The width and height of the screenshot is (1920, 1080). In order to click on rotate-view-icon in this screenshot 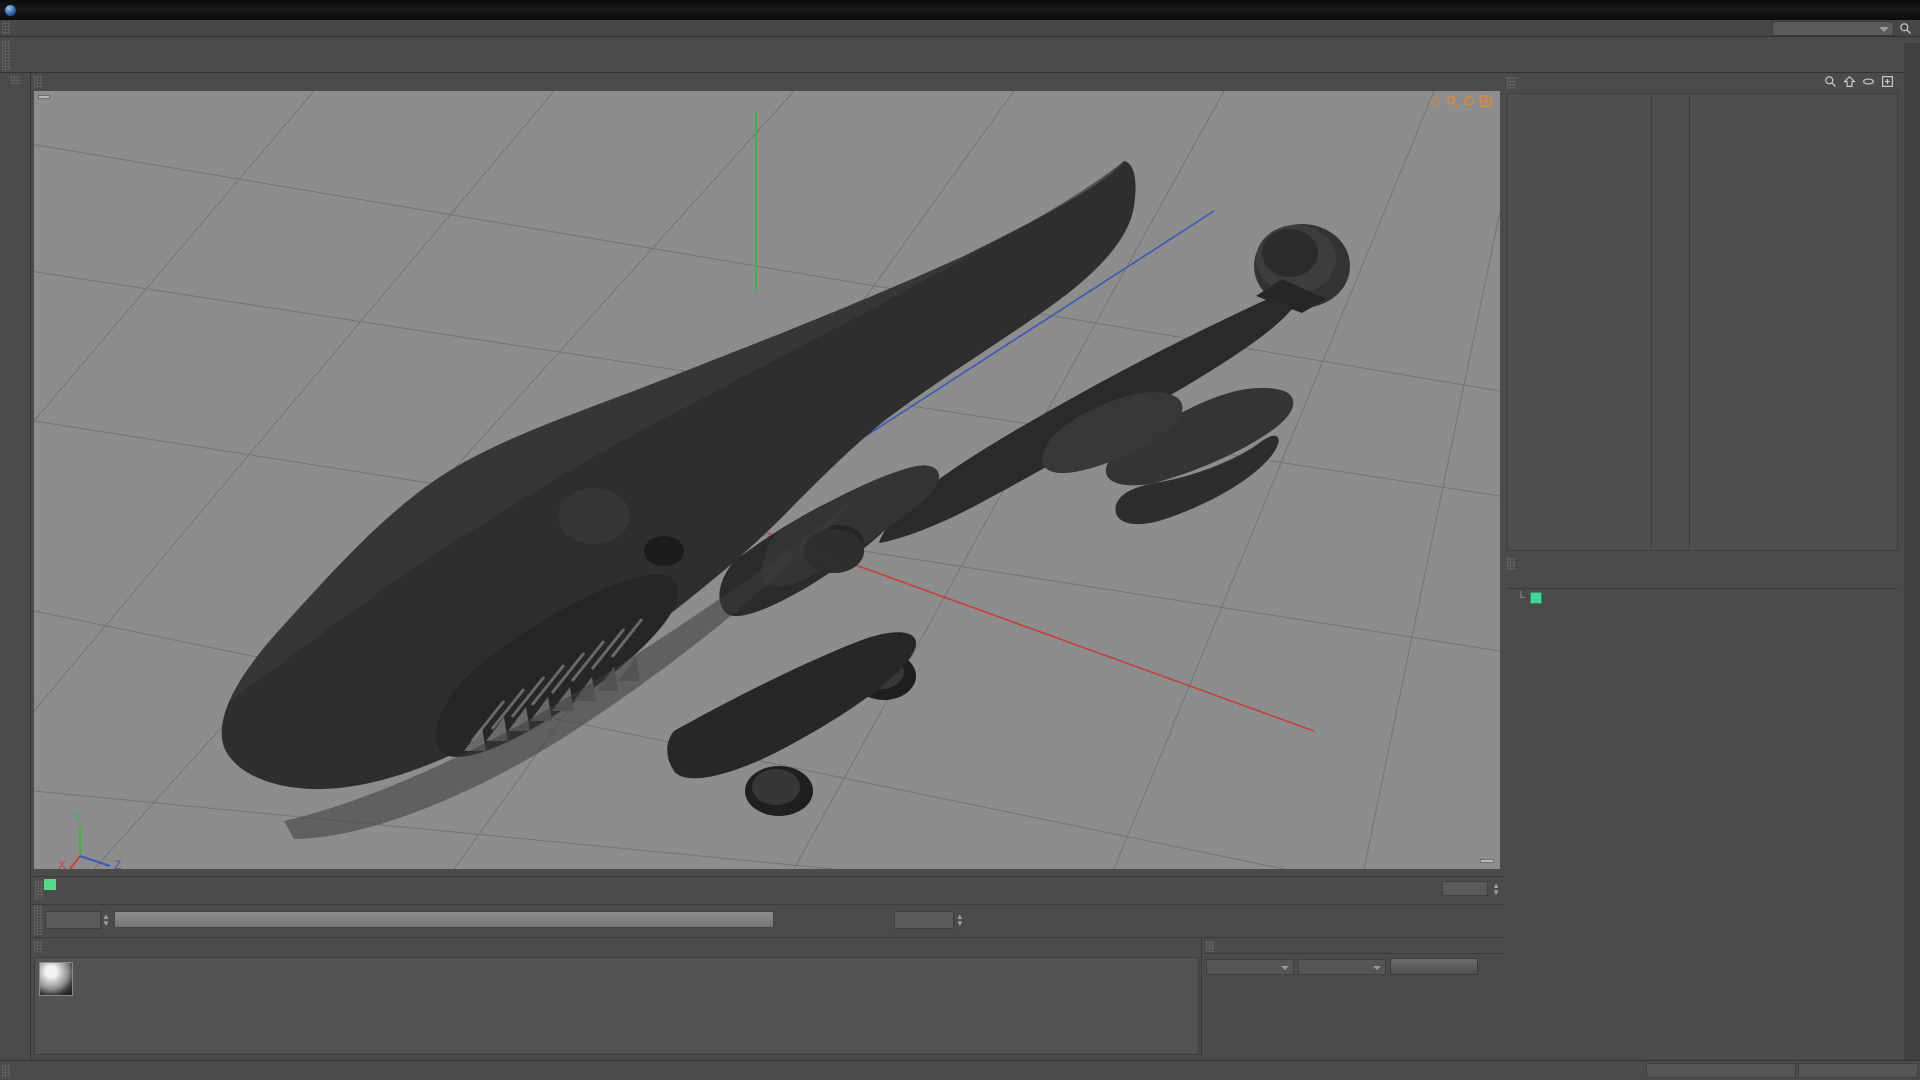, I will do `click(1469, 101)`.